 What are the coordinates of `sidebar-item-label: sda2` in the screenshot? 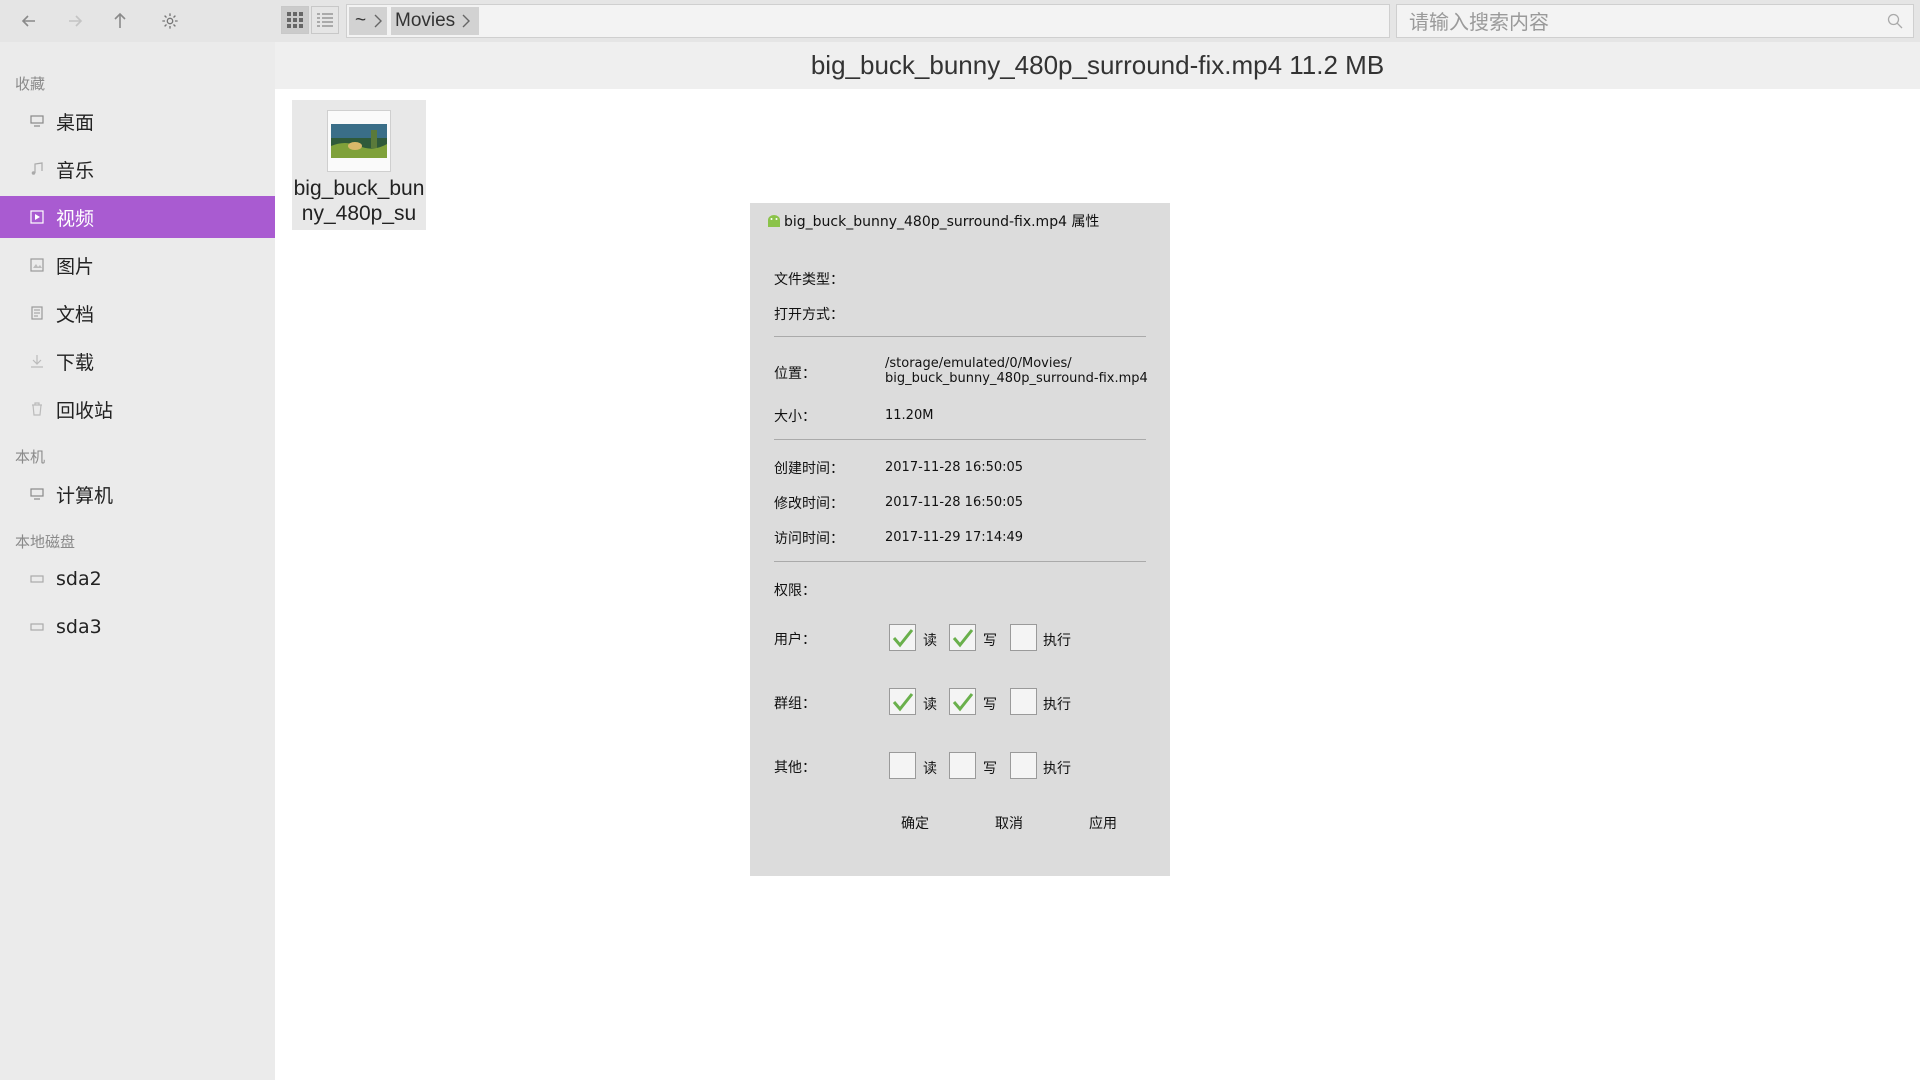 It's located at (79, 579).